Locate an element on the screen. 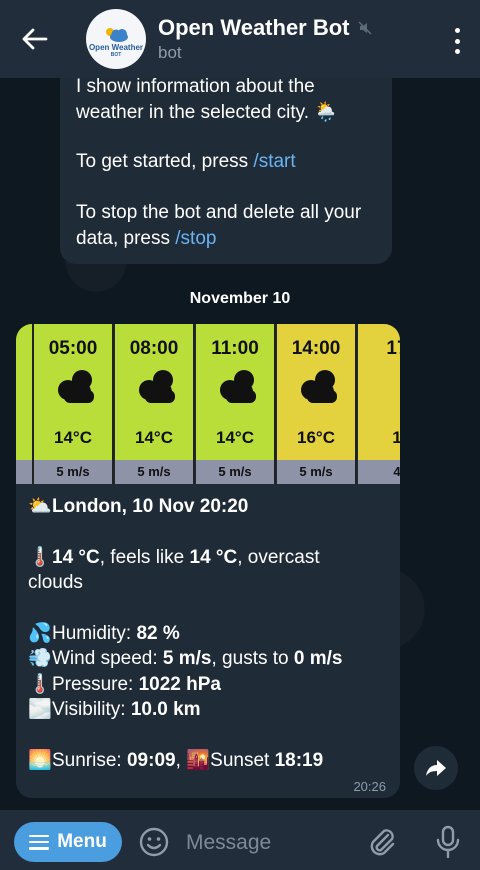 The image size is (480, 870). forecast-time: 00 is located at coordinates (24, 349).